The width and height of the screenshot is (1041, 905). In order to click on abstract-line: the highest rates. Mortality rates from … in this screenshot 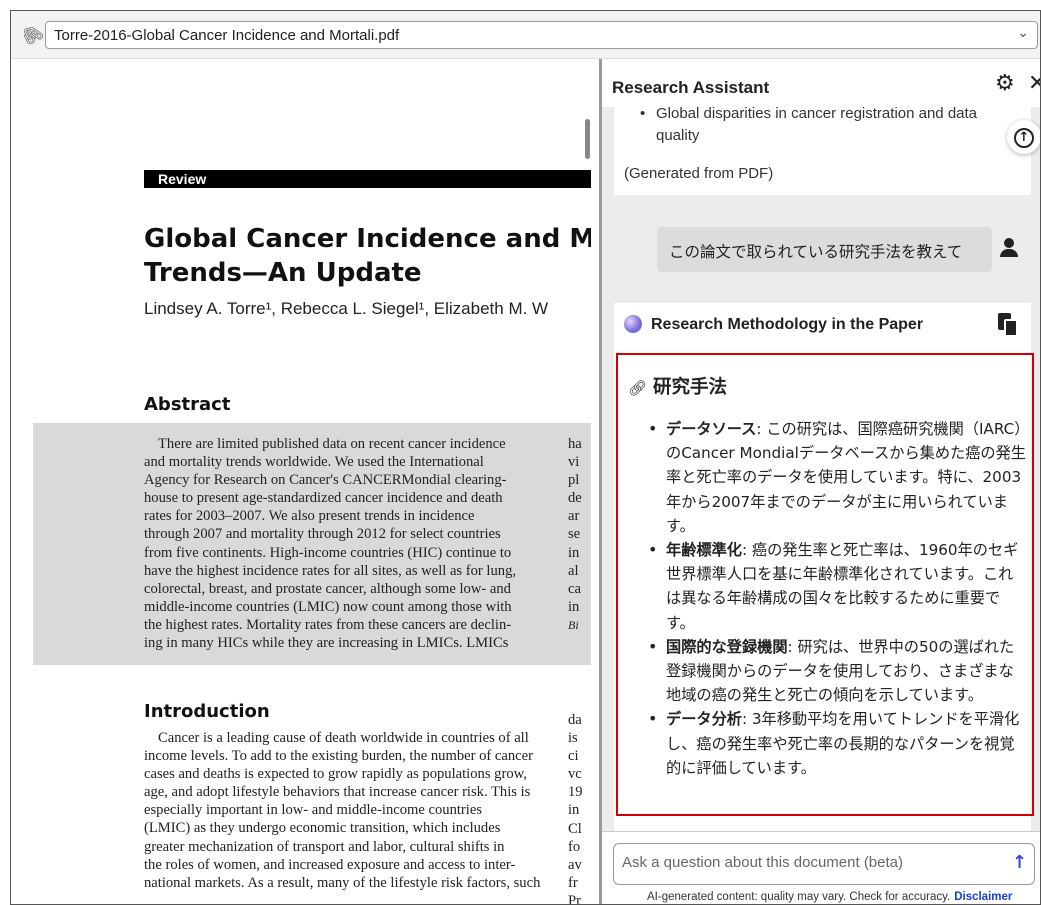, I will do `click(328, 624)`.